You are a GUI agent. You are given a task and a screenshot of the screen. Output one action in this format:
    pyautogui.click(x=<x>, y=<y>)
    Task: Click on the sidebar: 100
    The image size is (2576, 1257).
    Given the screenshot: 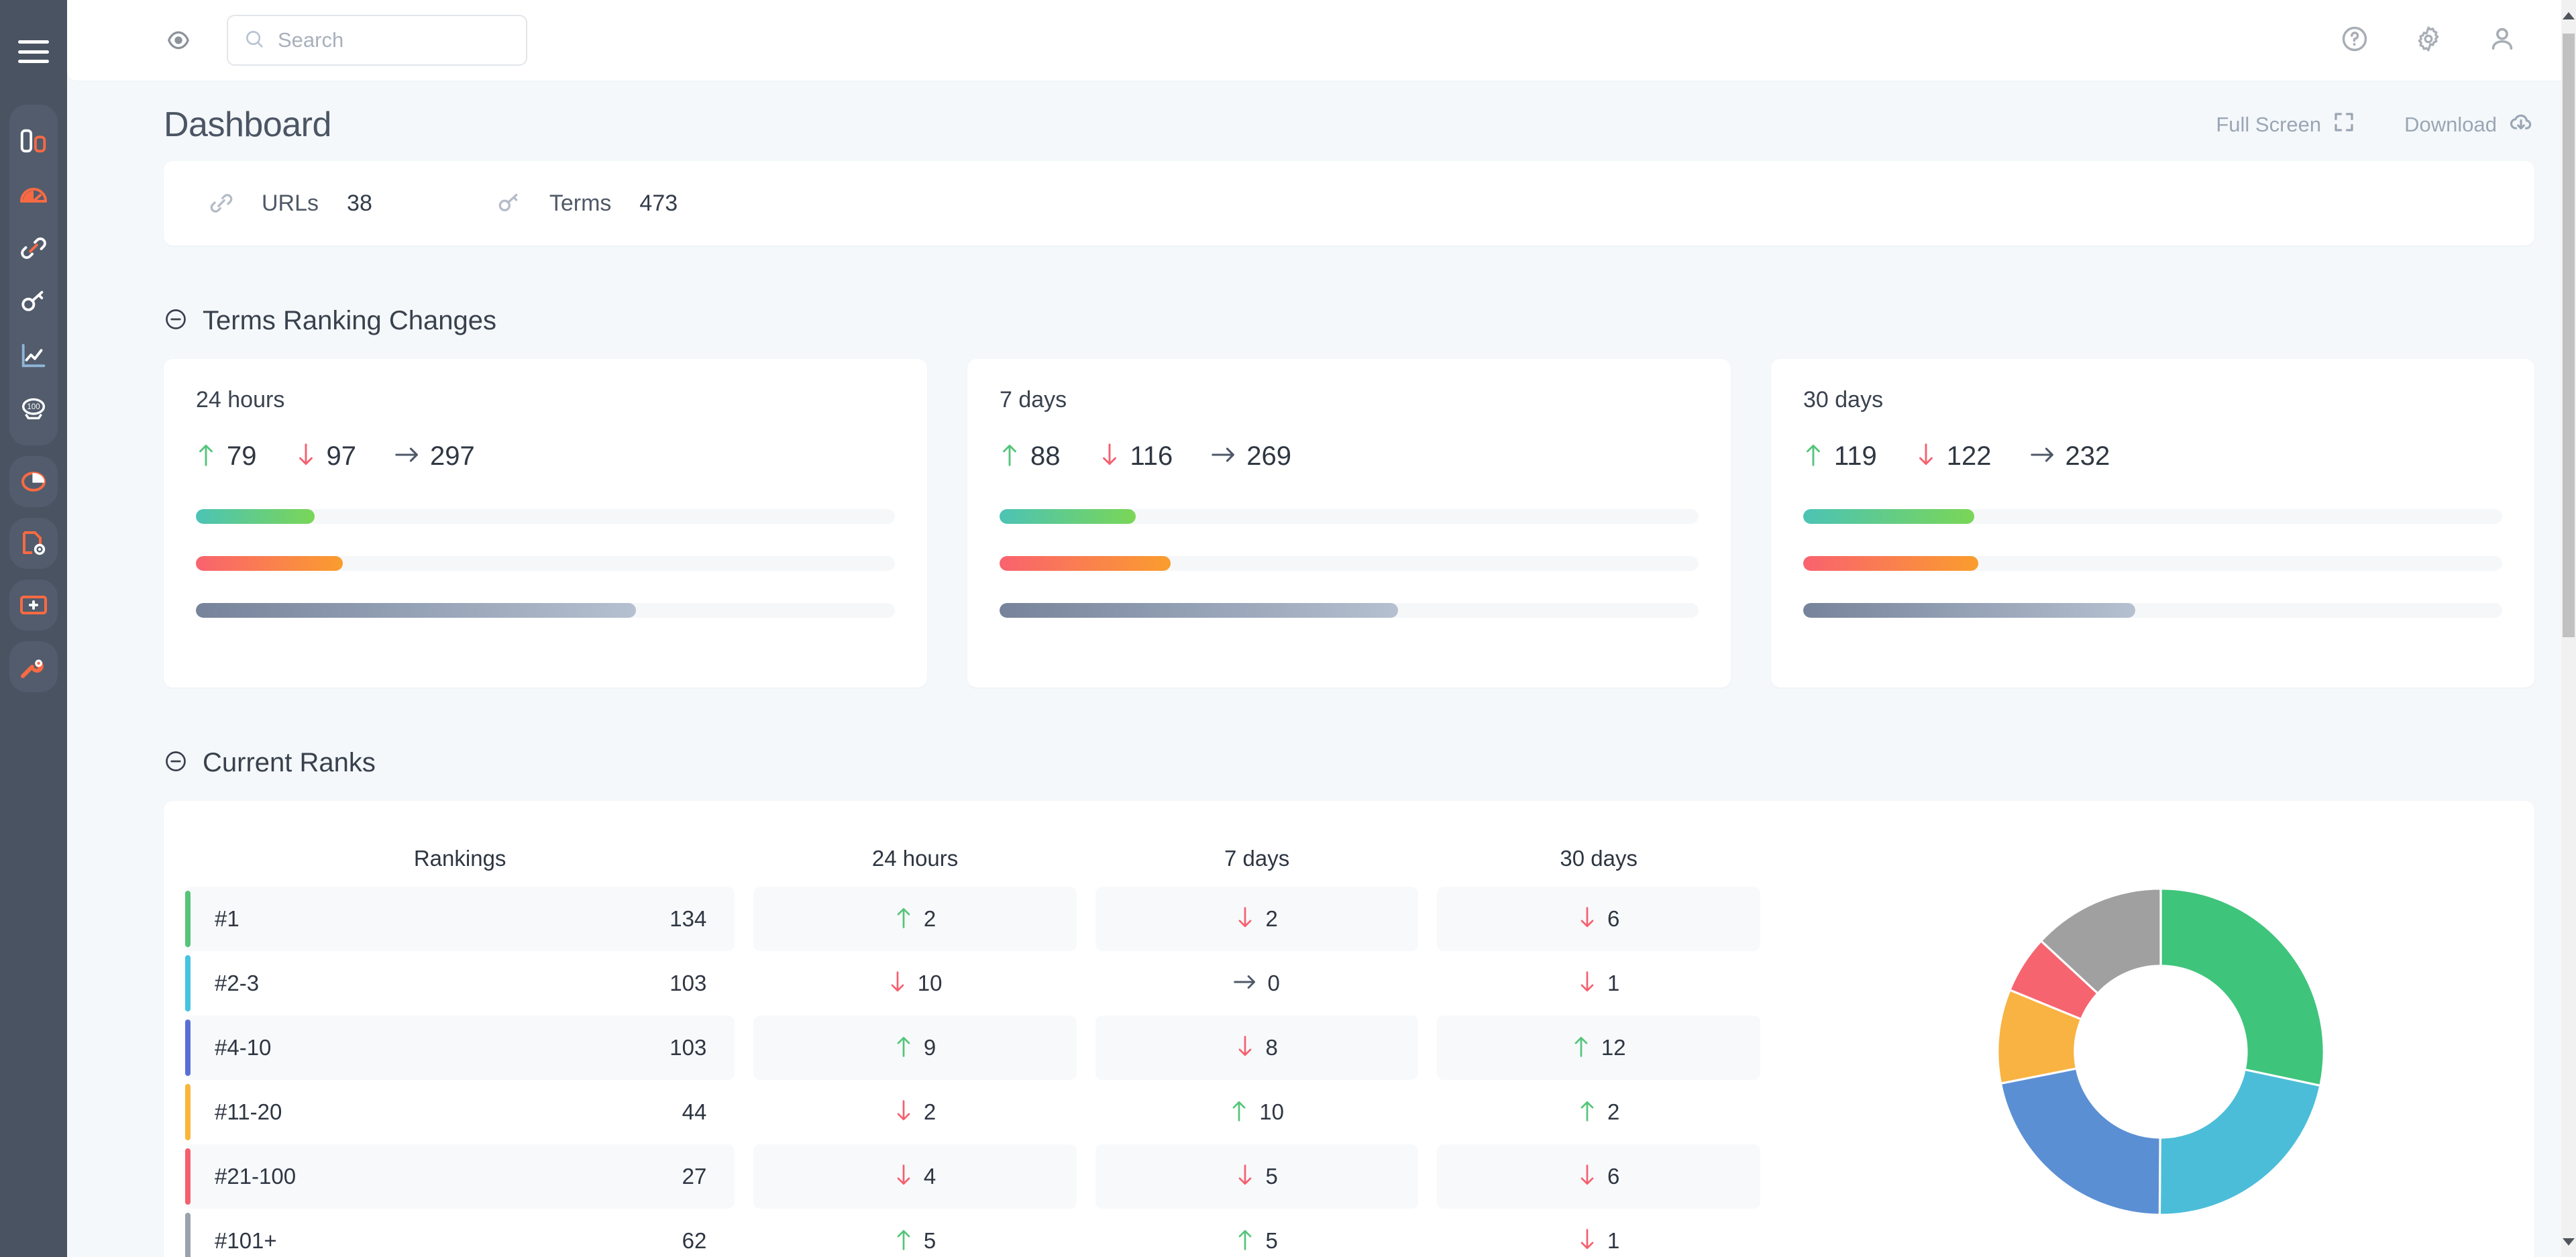 What is the action you would take?
    pyautogui.click(x=33, y=628)
    